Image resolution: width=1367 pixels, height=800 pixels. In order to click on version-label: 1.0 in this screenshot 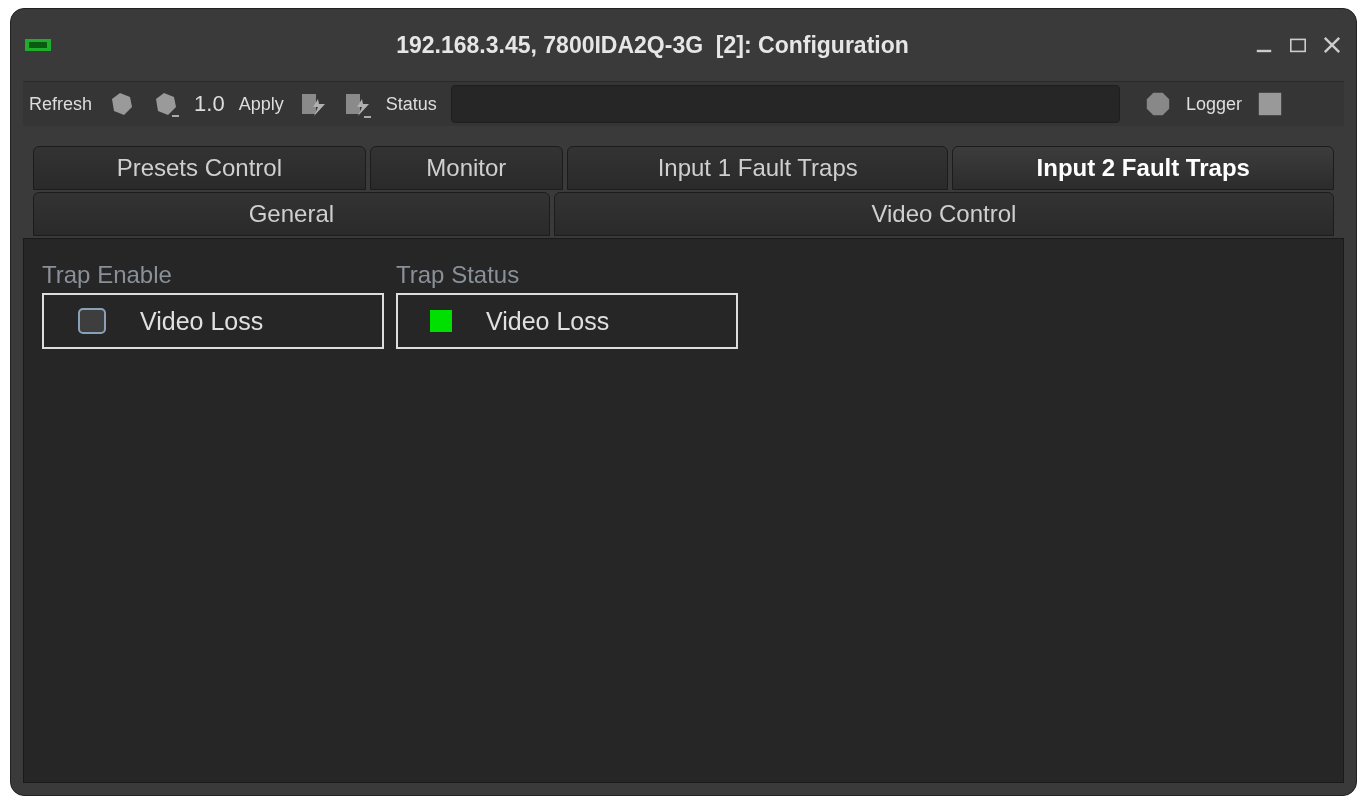, I will do `click(209, 104)`.